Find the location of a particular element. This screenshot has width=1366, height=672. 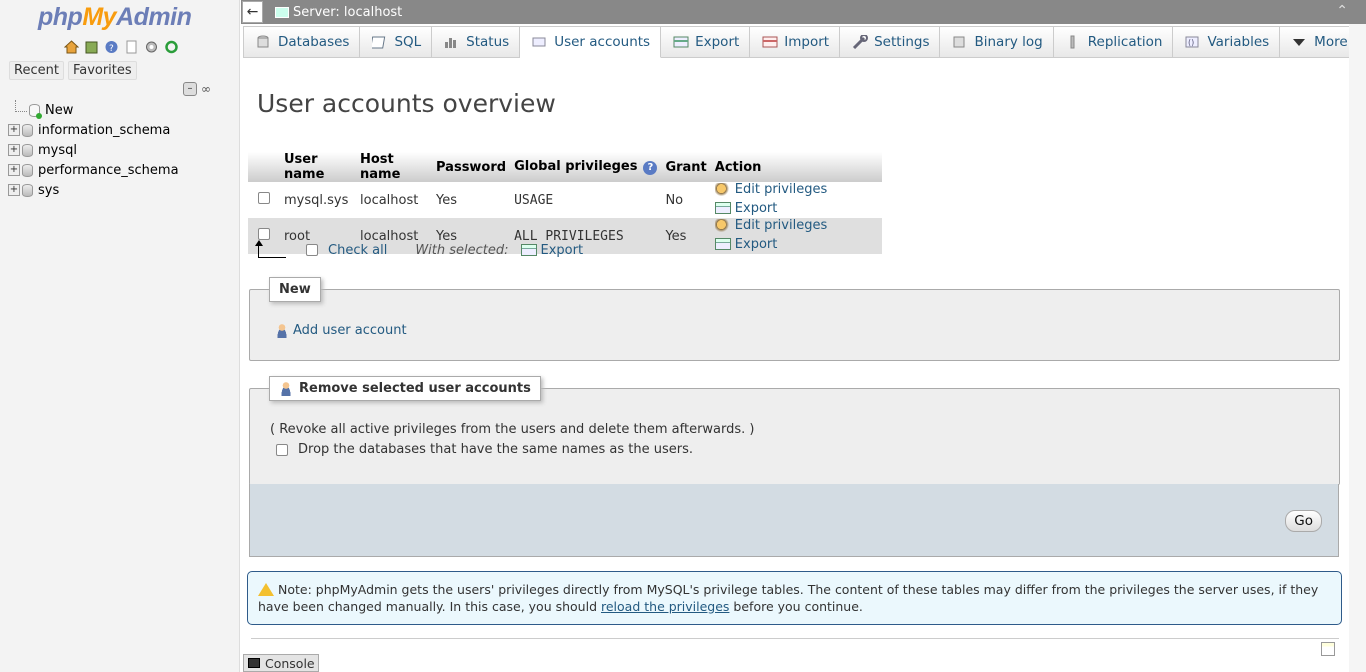

add-user-account-label: Add user account is located at coordinates (350, 330).